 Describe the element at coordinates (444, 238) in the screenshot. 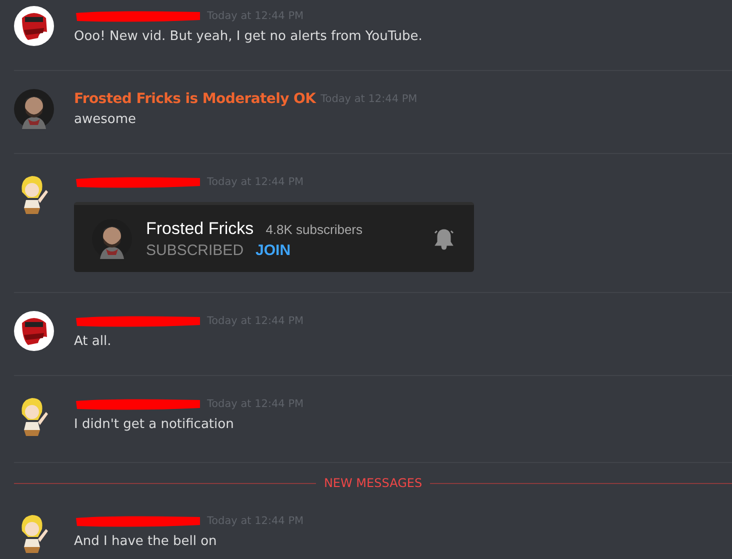

I see `bell-icon` at that location.